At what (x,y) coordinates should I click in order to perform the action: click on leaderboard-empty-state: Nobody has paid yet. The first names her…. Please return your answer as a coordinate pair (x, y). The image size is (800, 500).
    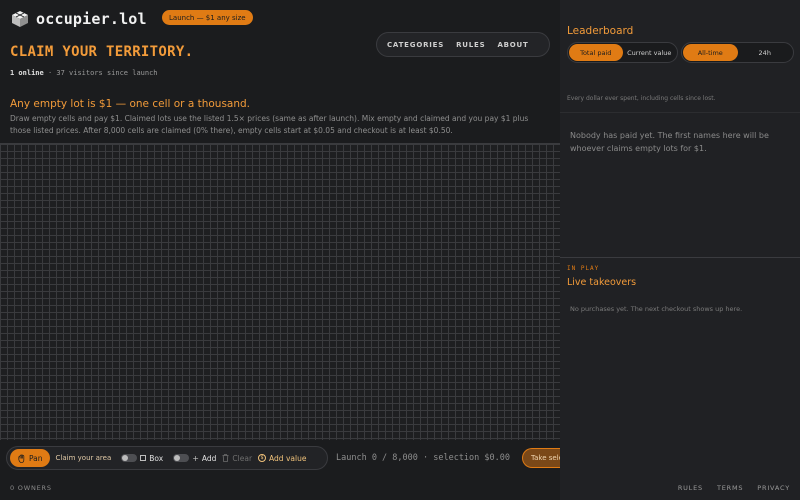
    Looking at the image, I should click on (669, 142).